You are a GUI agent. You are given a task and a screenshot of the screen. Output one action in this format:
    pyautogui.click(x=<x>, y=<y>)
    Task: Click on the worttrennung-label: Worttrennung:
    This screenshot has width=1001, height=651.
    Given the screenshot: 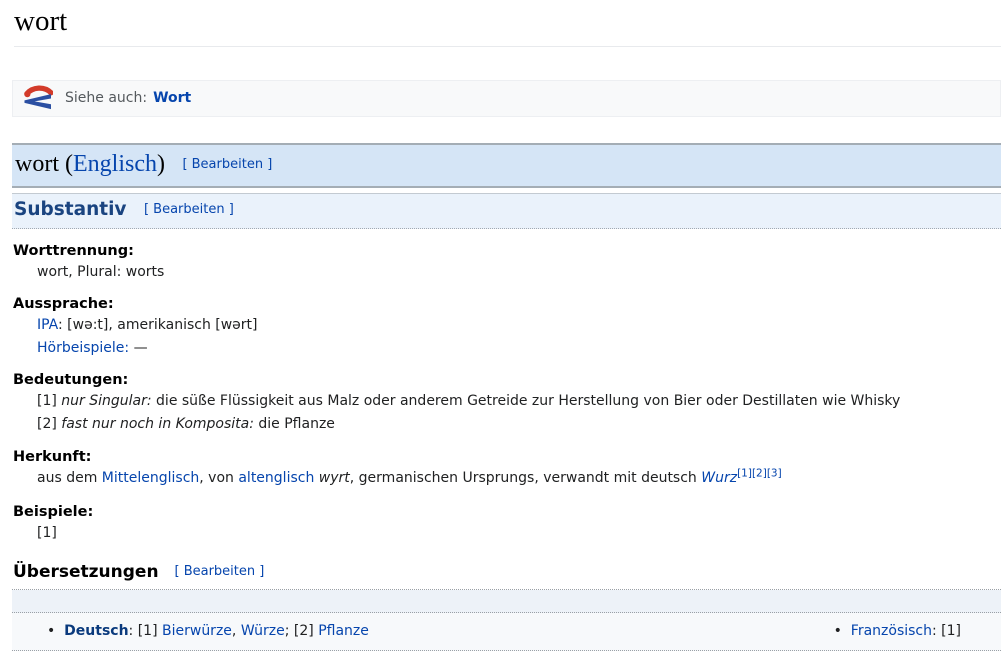 What is the action you would take?
    pyautogui.click(x=73, y=250)
    